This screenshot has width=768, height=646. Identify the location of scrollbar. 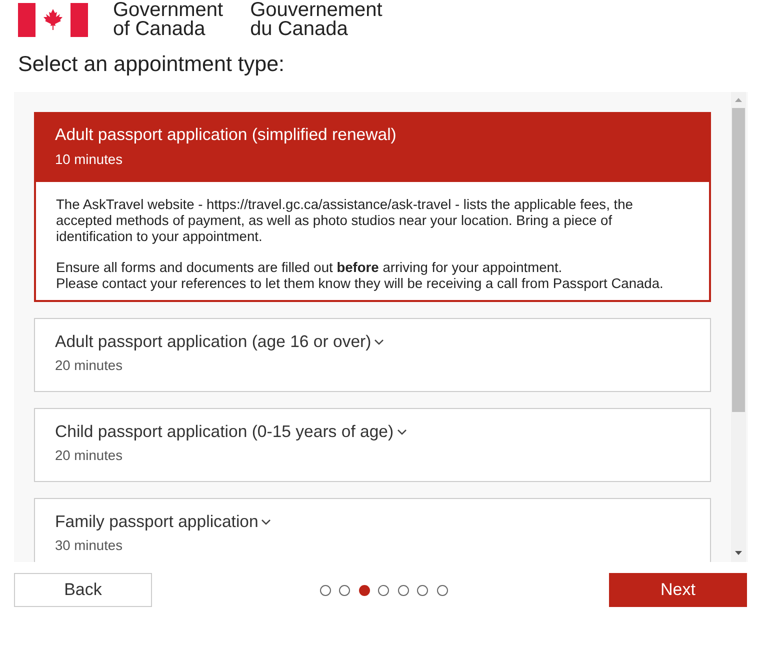
(738, 327).